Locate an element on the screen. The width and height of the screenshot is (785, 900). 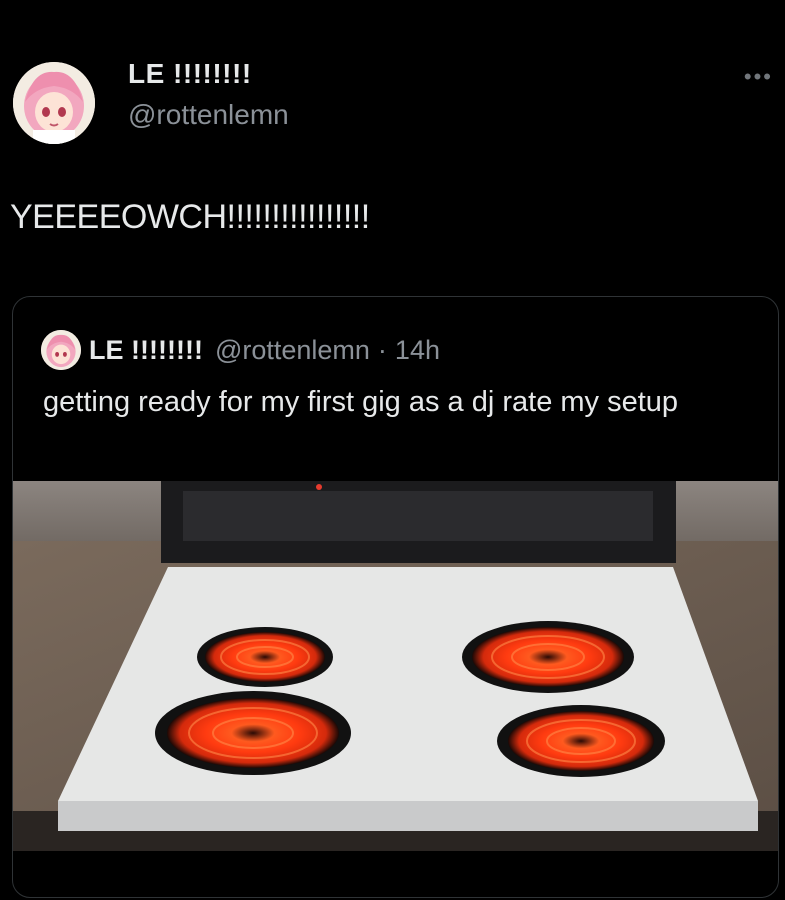
burner-back-right is located at coordinates (548, 657).